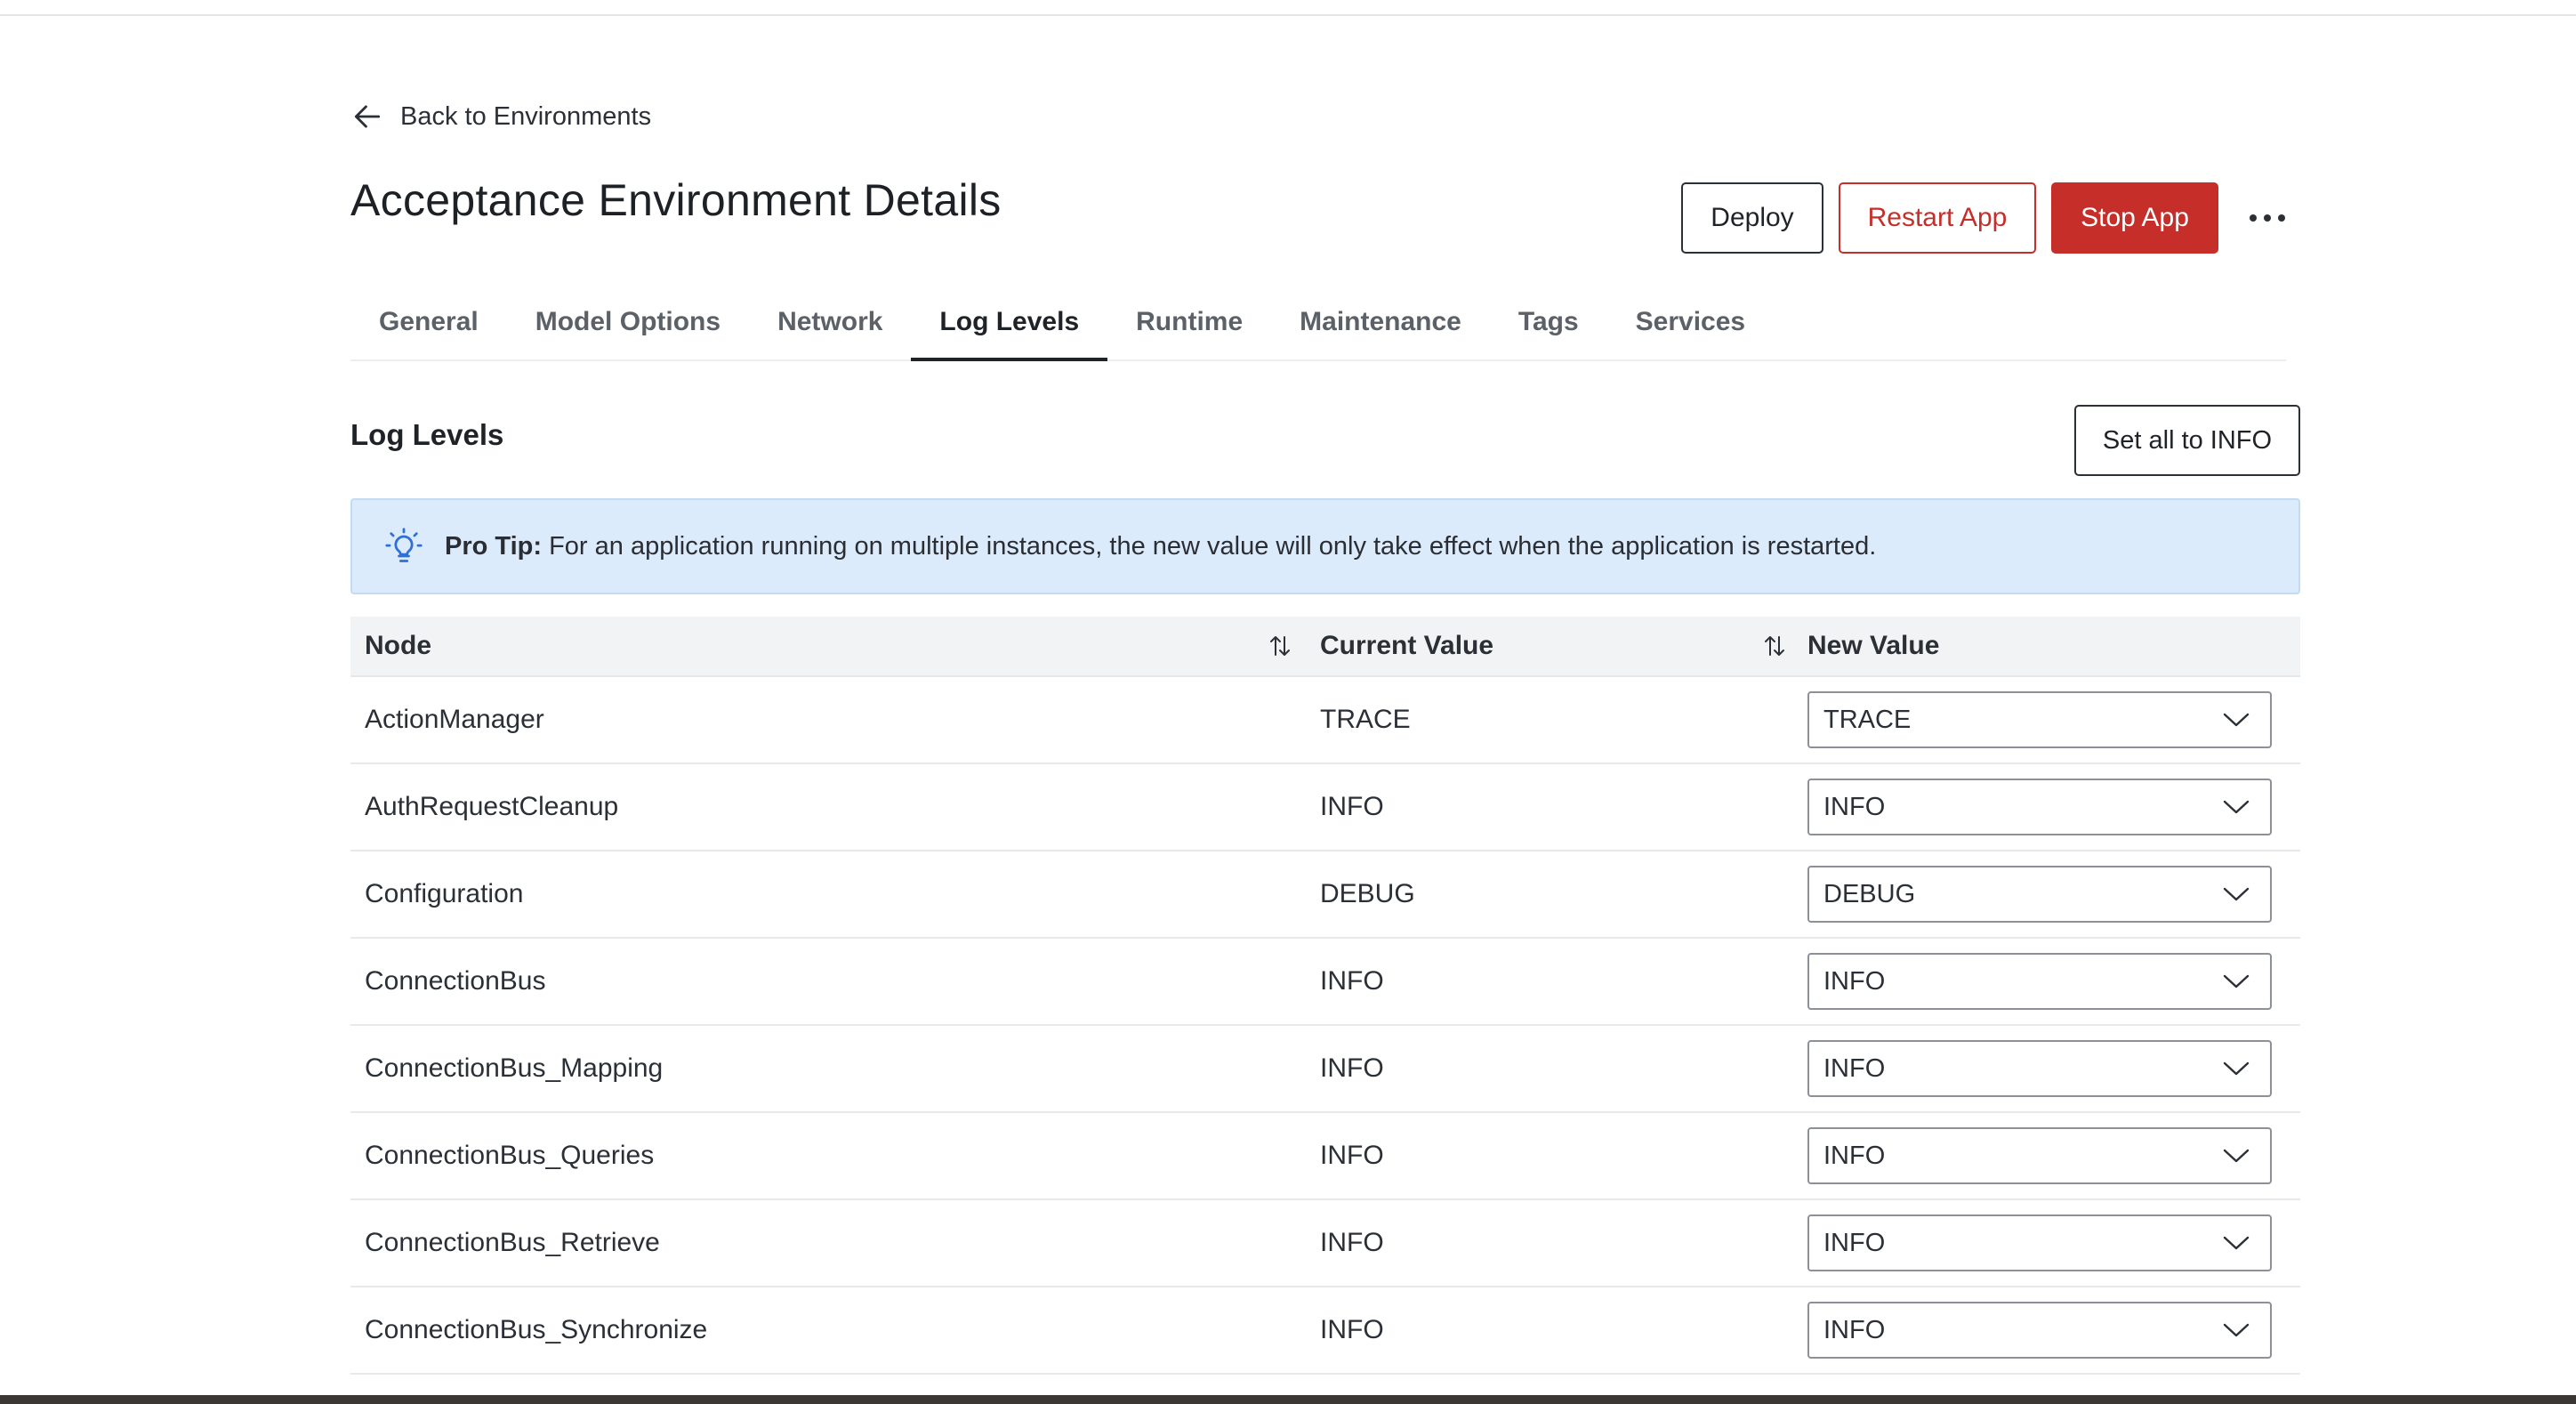  Describe the element at coordinates (1009, 323) in the screenshot. I see `tab-log-levels: Log Levels` at that location.